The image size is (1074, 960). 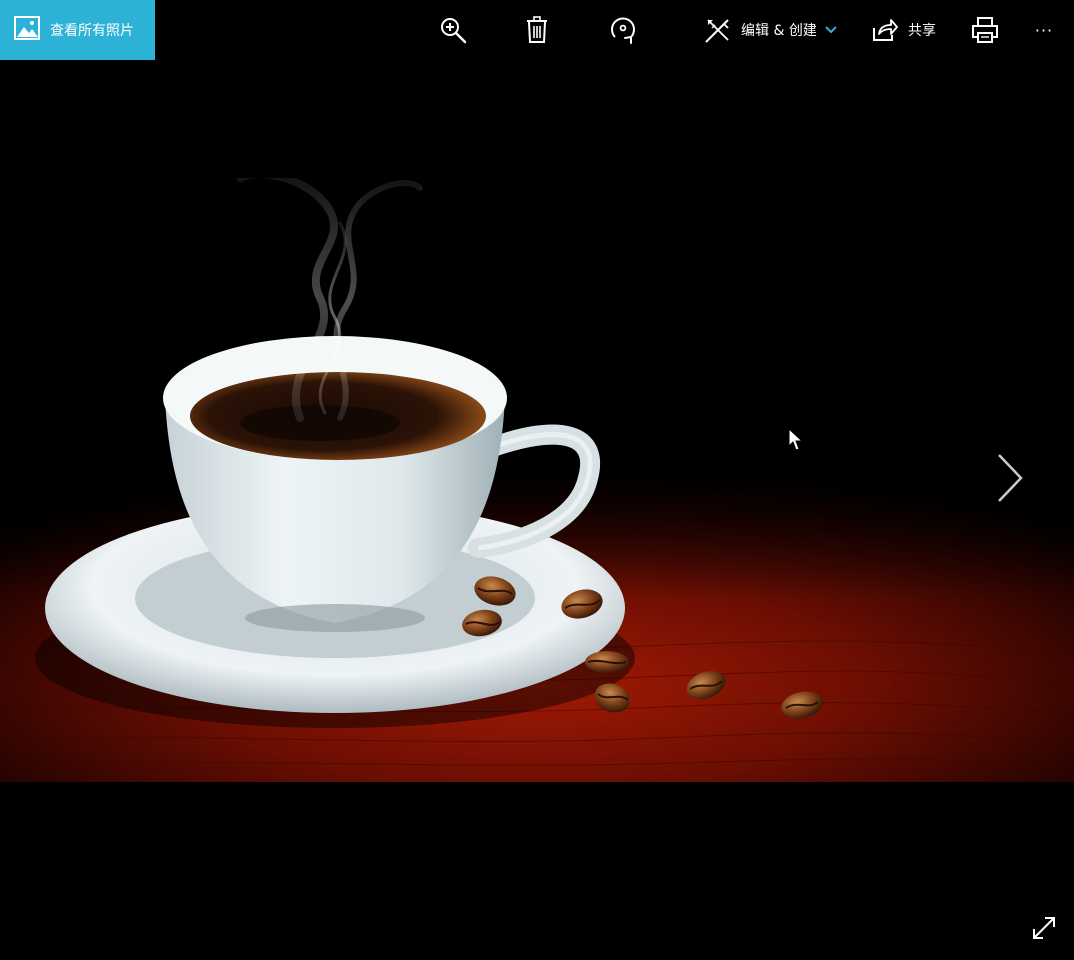 What do you see at coordinates (831, 30) in the screenshot?
I see `chevron-down-icon` at bounding box center [831, 30].